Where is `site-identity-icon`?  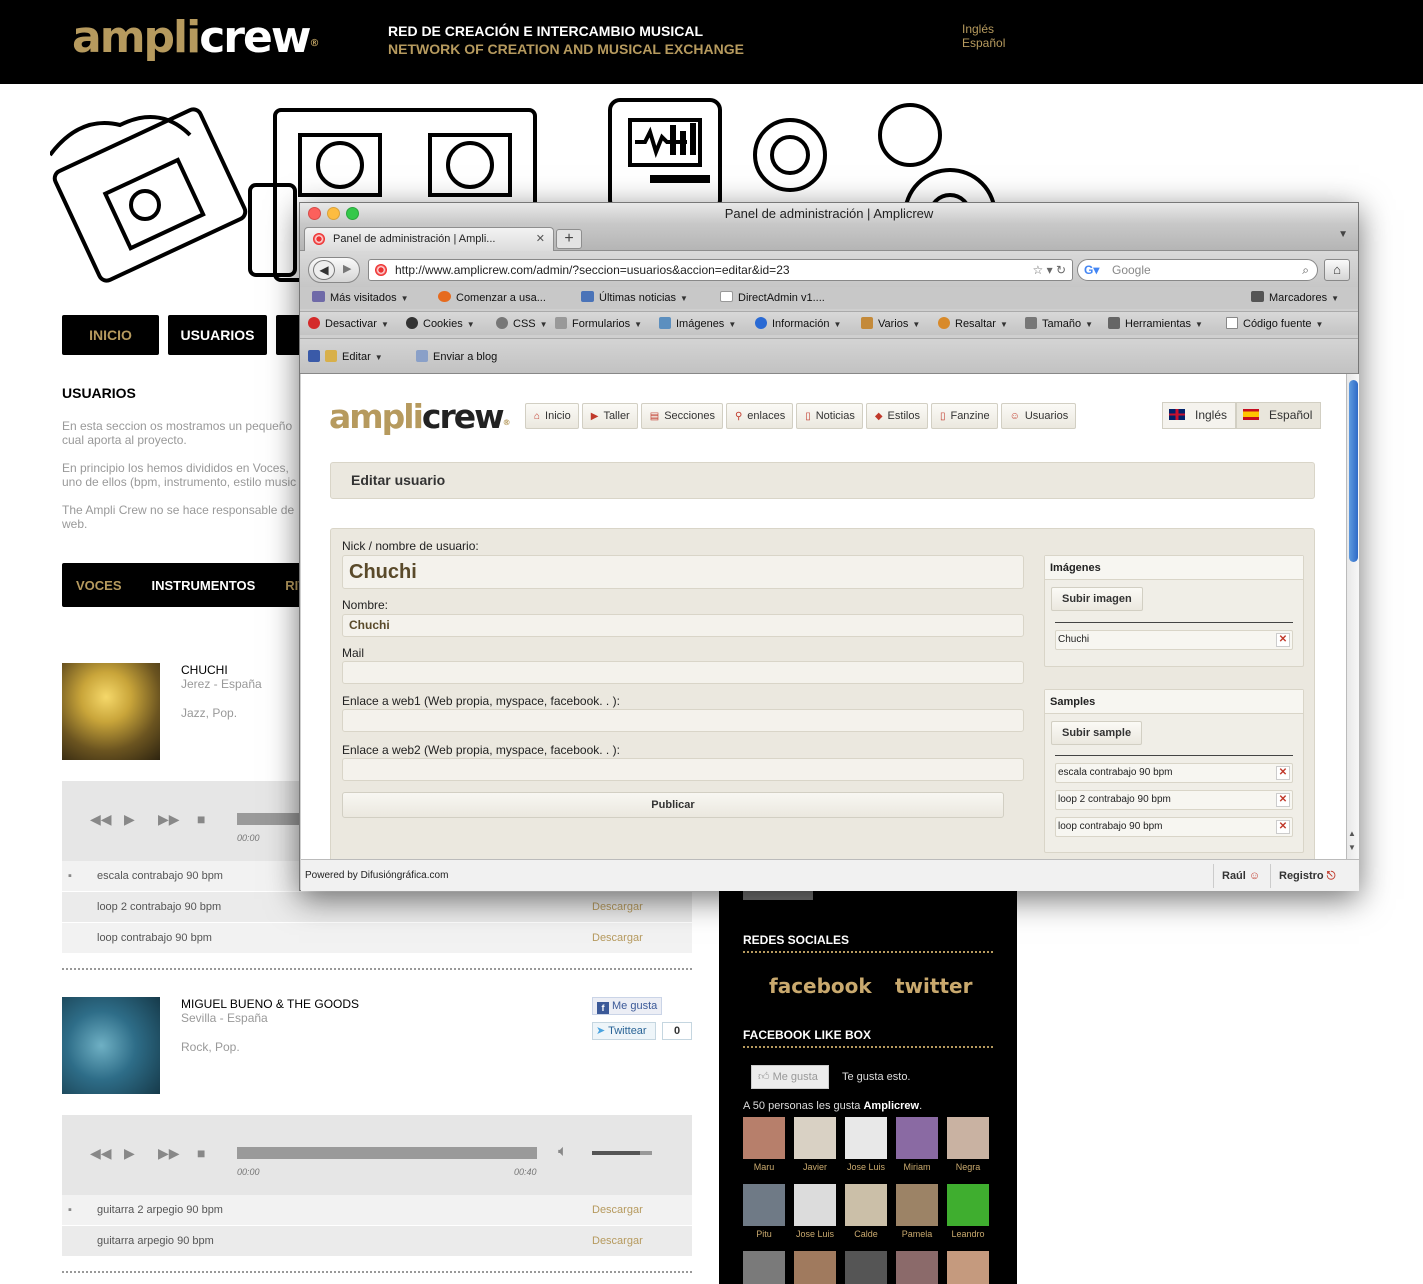 site-identity-icon is located at coordinates (381, 270).